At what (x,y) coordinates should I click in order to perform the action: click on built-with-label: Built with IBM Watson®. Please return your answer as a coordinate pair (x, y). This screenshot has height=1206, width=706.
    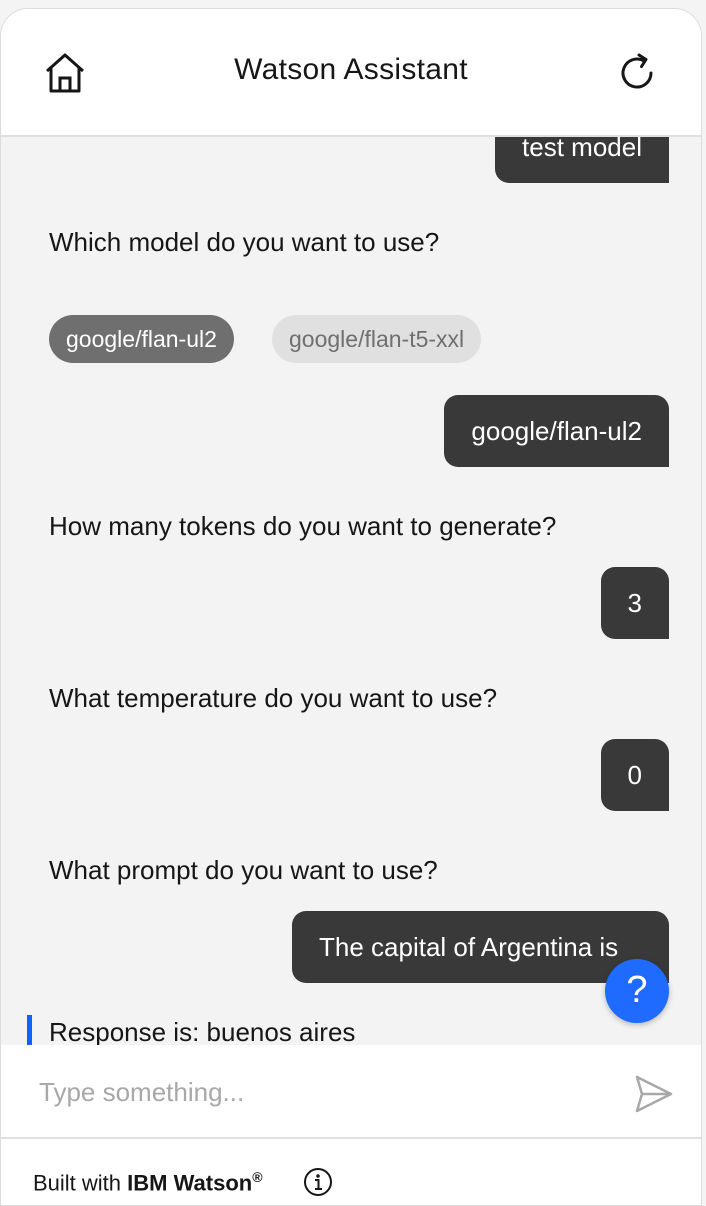
    Looking at the image, I should click on (148, 1182).